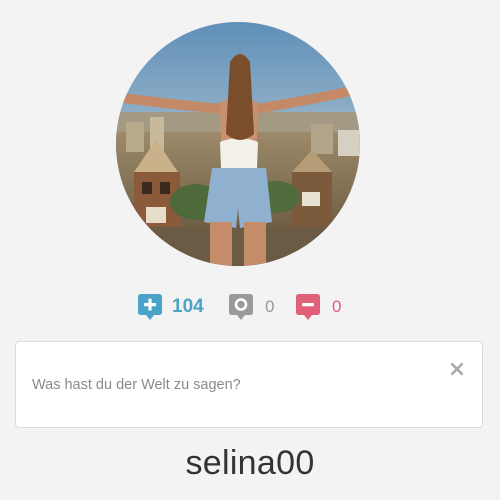 The image size is (500, 500). Describe the element at coordinates (170, 307) in the screenshot. I see `stat-positive: 104` at that location.